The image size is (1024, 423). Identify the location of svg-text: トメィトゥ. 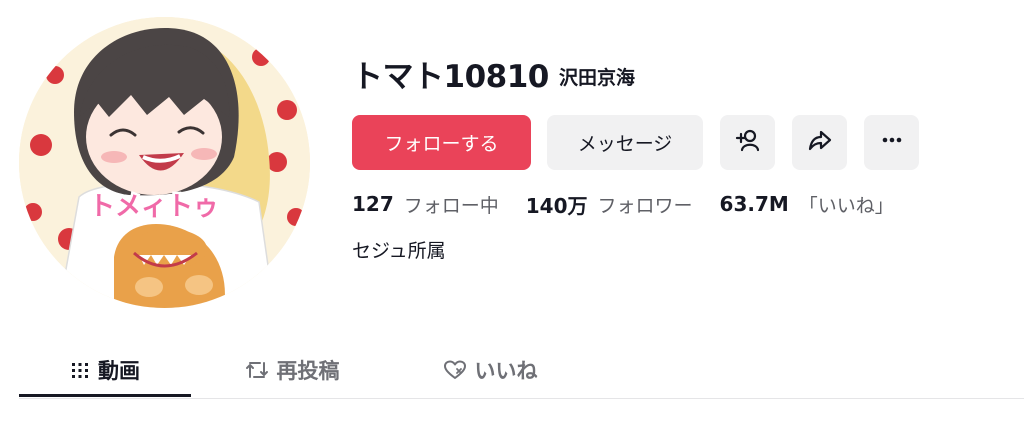
(154, 207).